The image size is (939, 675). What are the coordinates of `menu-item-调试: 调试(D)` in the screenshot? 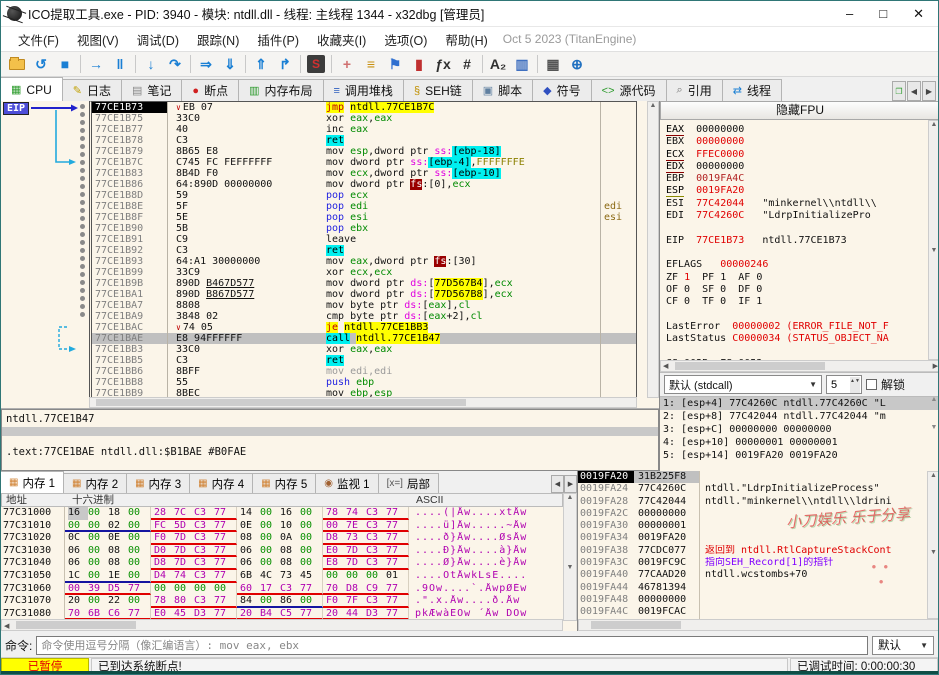 It's located at (158, 39).